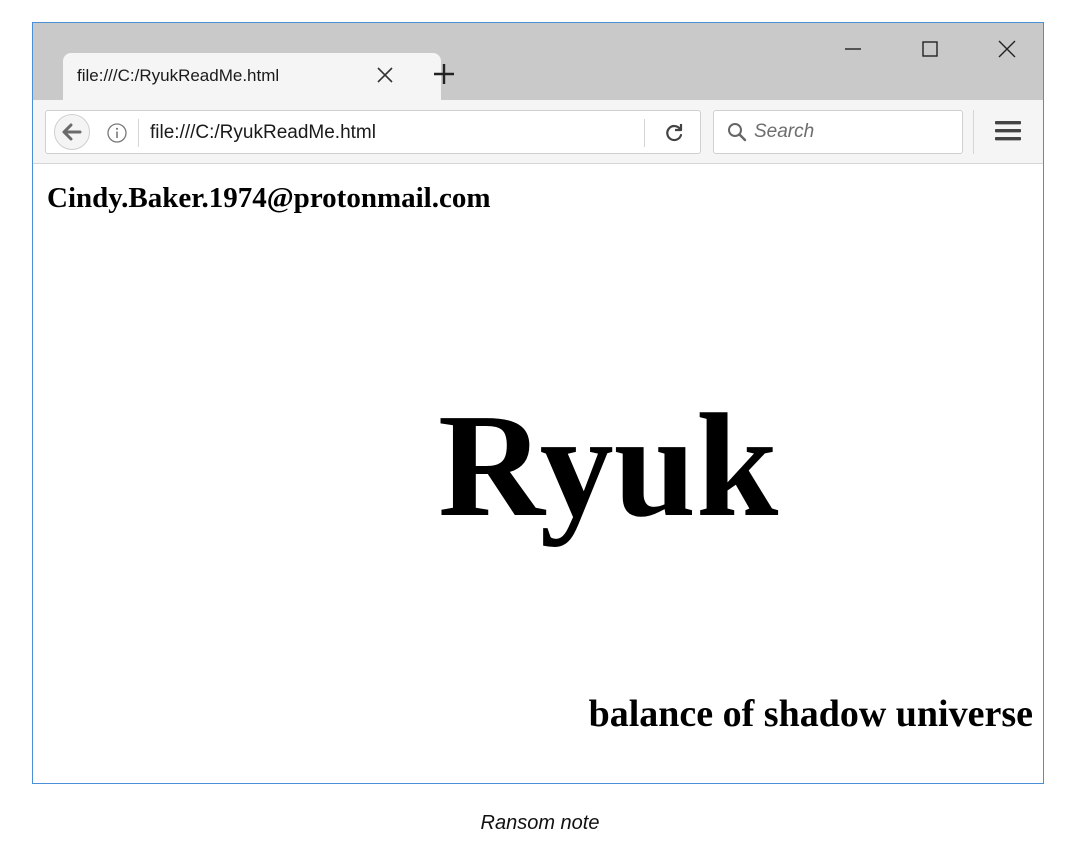 This screenshot has width=1080, height=846. Describe the element at coordinates (538, 61) in the screenshot. I see `title-bar: file:///C:/RyukReadMe.html` at that location.